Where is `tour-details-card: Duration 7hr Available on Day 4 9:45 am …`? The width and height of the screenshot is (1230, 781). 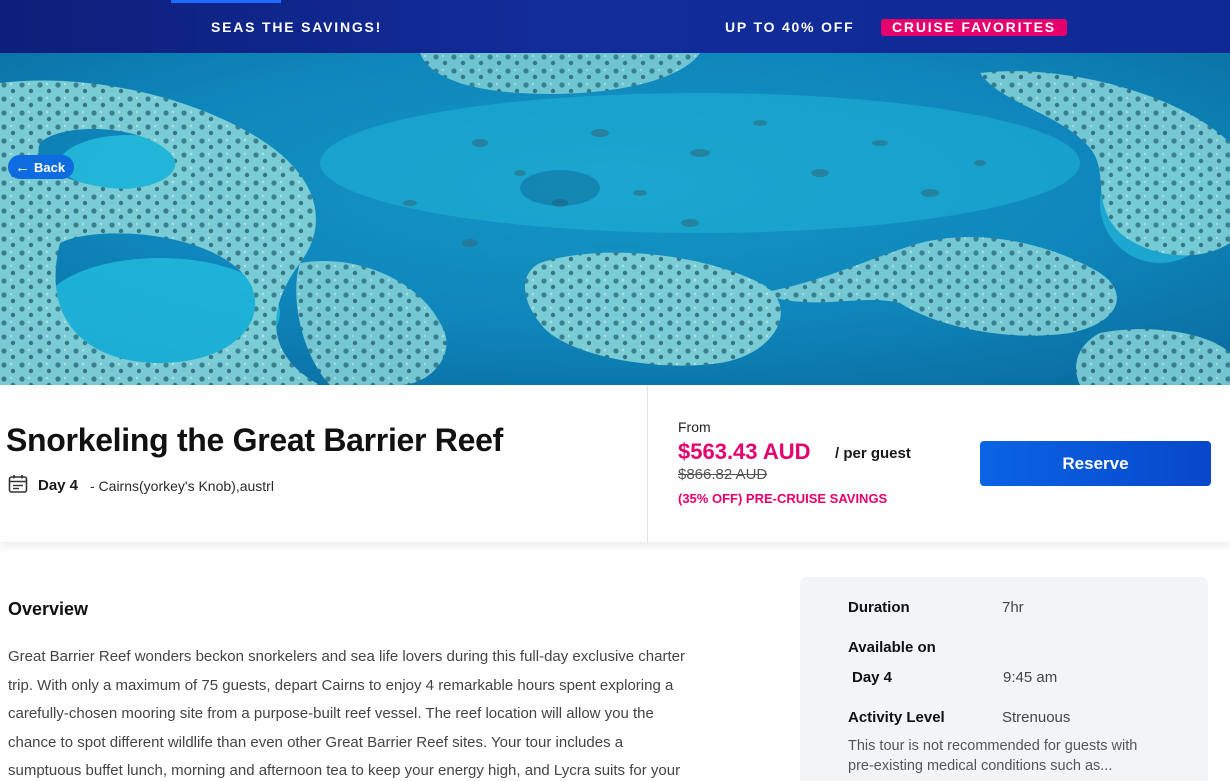
tour-details-card: Duration 7hr Available on Day 4 9:45 am … is located at coordinates (1004, 679).